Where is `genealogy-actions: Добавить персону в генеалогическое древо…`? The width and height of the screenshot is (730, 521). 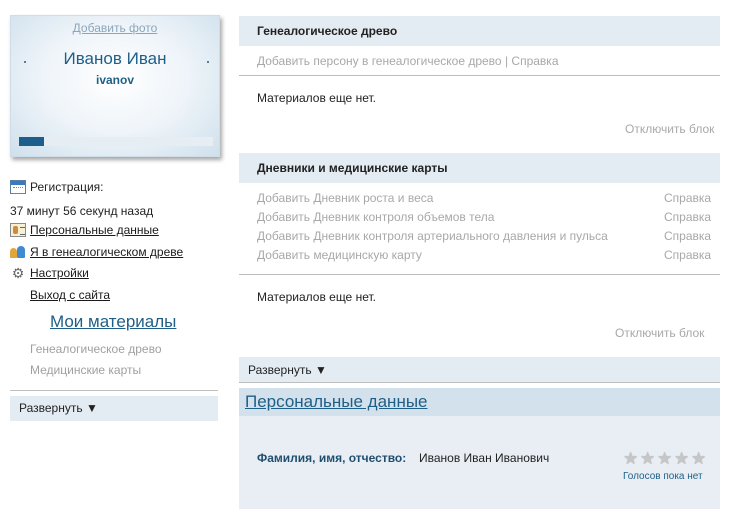
genealogy-actions: Добавить персону в генеалогическое древо… is located at coordinates (408, 61).